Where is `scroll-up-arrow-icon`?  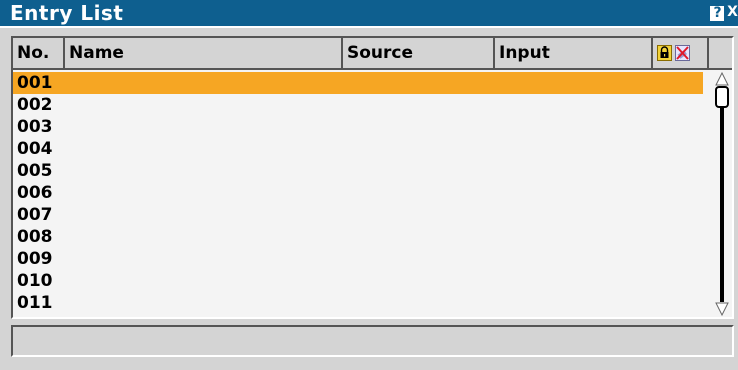 scroll-up-arrow-icon is located at coordinates (722, 79).